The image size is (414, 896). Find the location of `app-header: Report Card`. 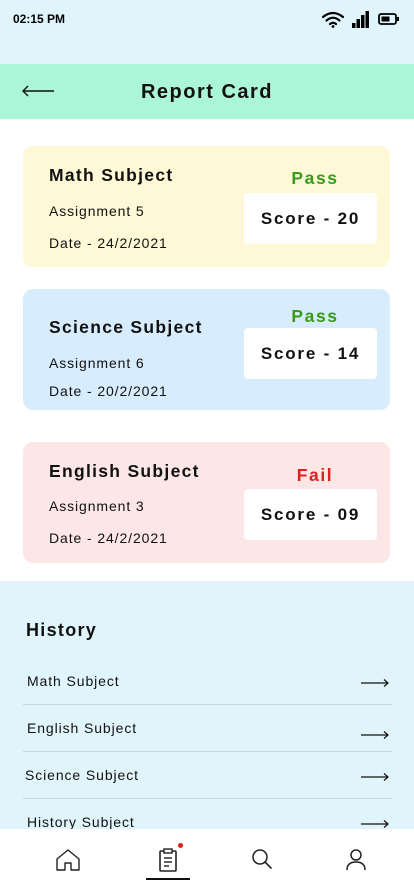

app-header: Report Card is located at coordinates (207, 91).